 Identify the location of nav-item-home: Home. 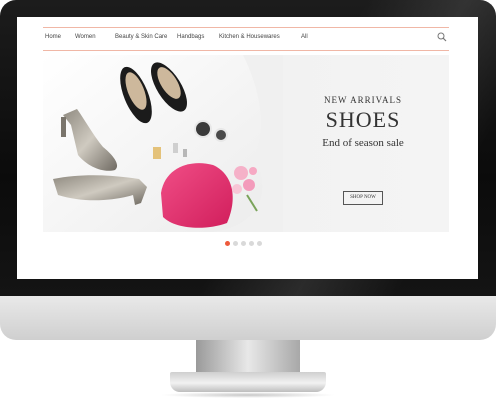
(53, 37).